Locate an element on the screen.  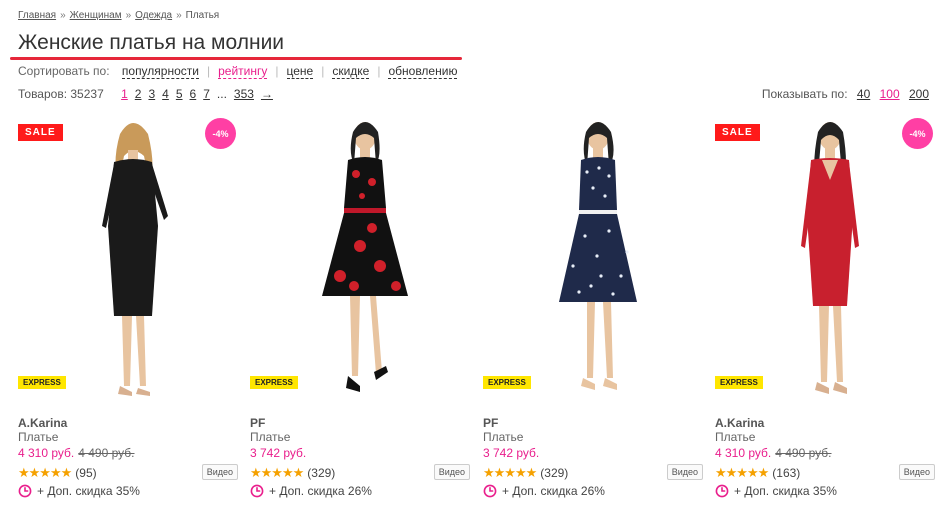
sale-badge: SALE is located at coordinates (737, 132).